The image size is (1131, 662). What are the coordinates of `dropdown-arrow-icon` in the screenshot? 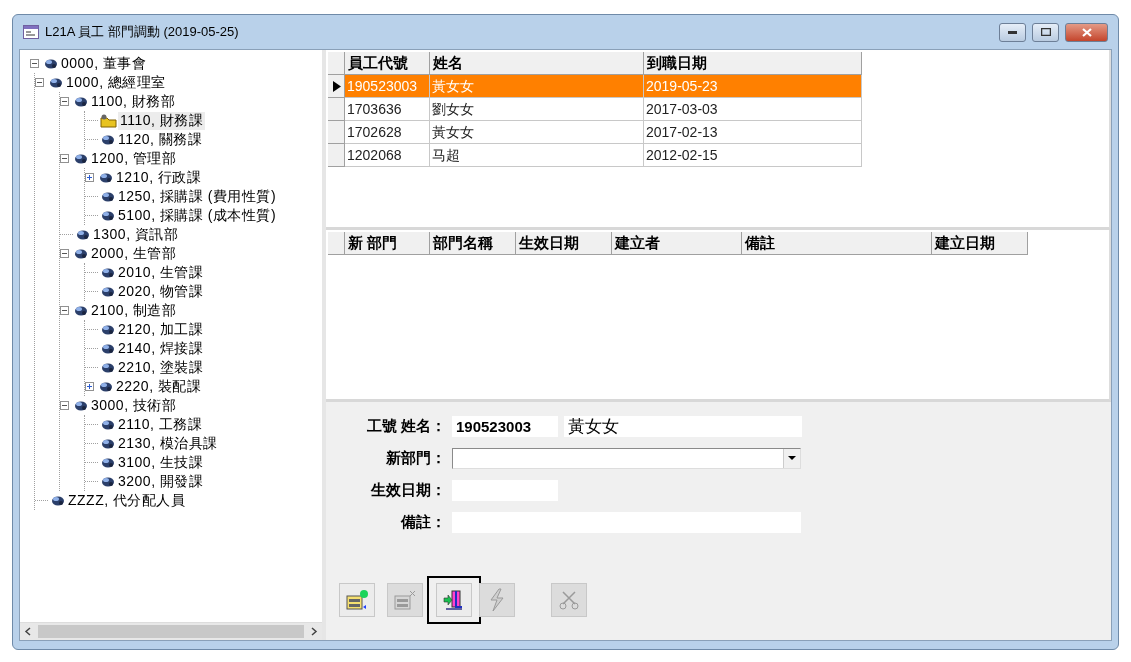 It's located at (792, 458).